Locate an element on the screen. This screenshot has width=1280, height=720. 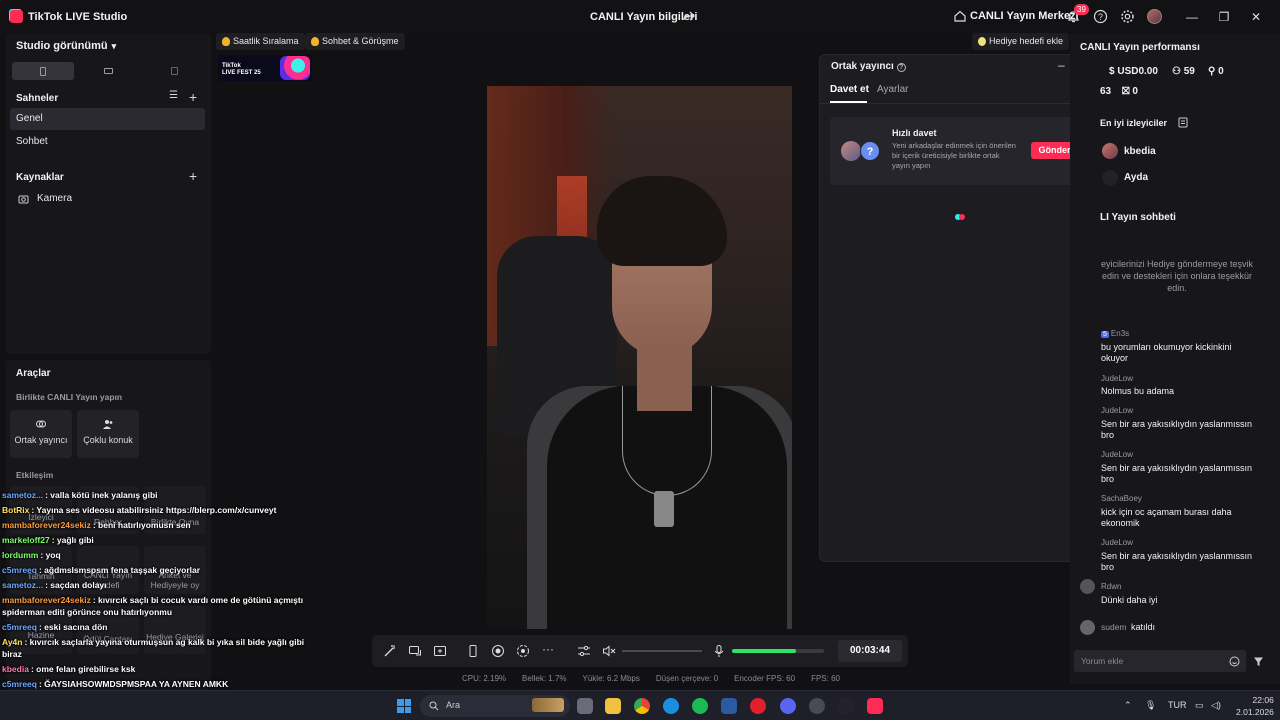
scene-item-genel: Genel is located at coordinates (107, 119).